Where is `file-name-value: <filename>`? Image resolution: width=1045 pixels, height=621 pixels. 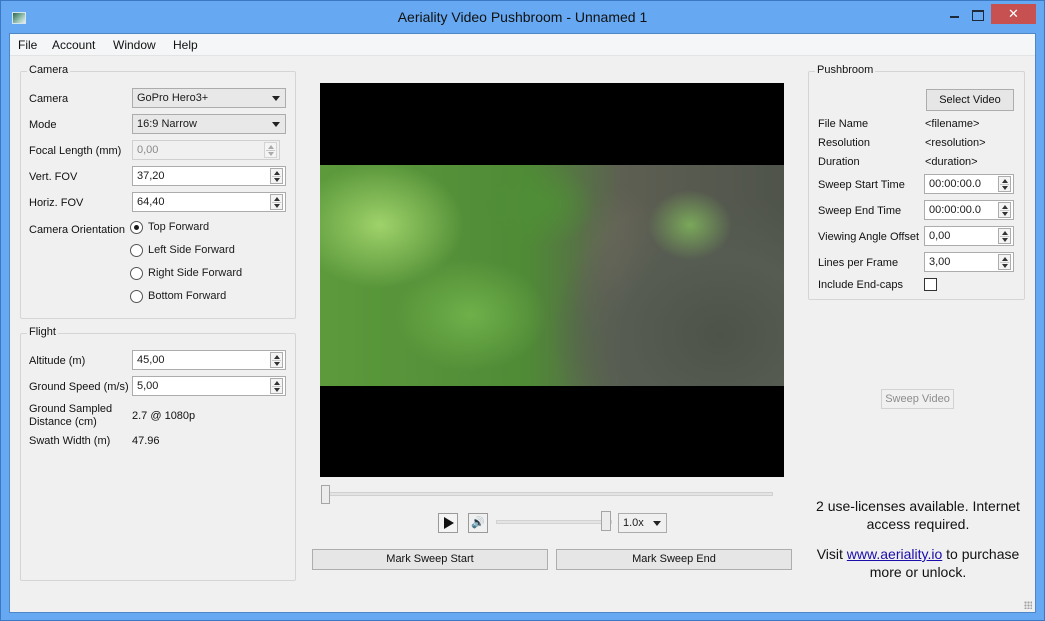 file-name-value: <filename> is located at coordinates (952, 124).